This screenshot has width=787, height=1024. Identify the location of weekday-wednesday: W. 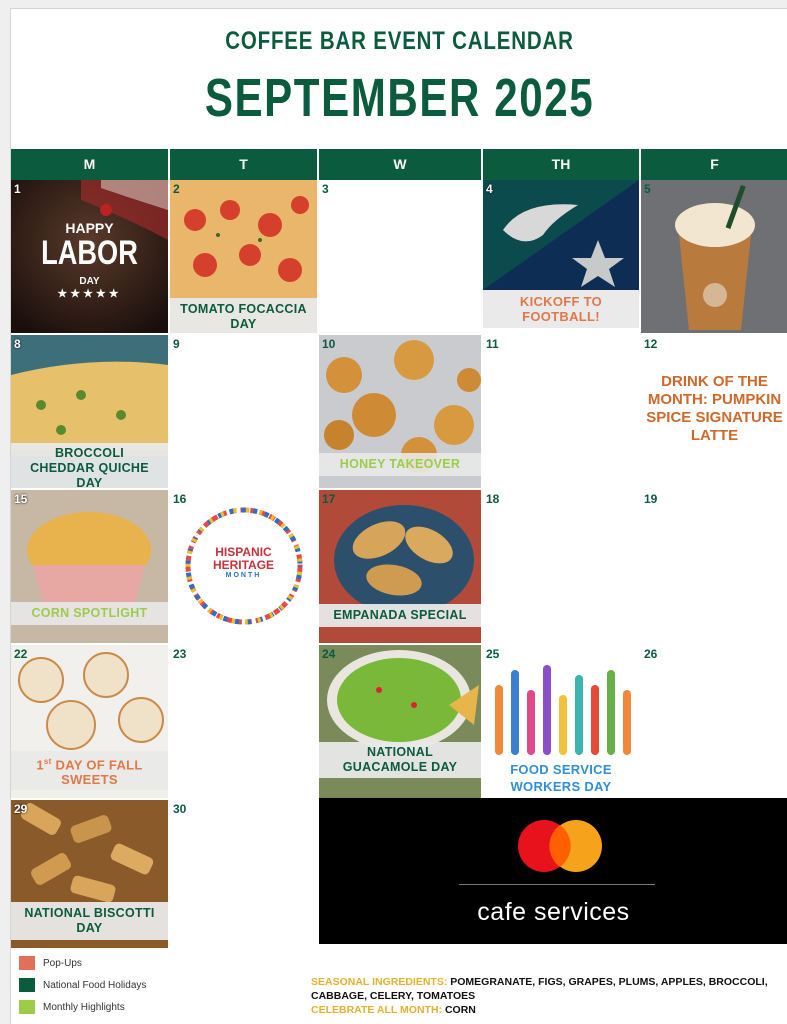
(400, 164).